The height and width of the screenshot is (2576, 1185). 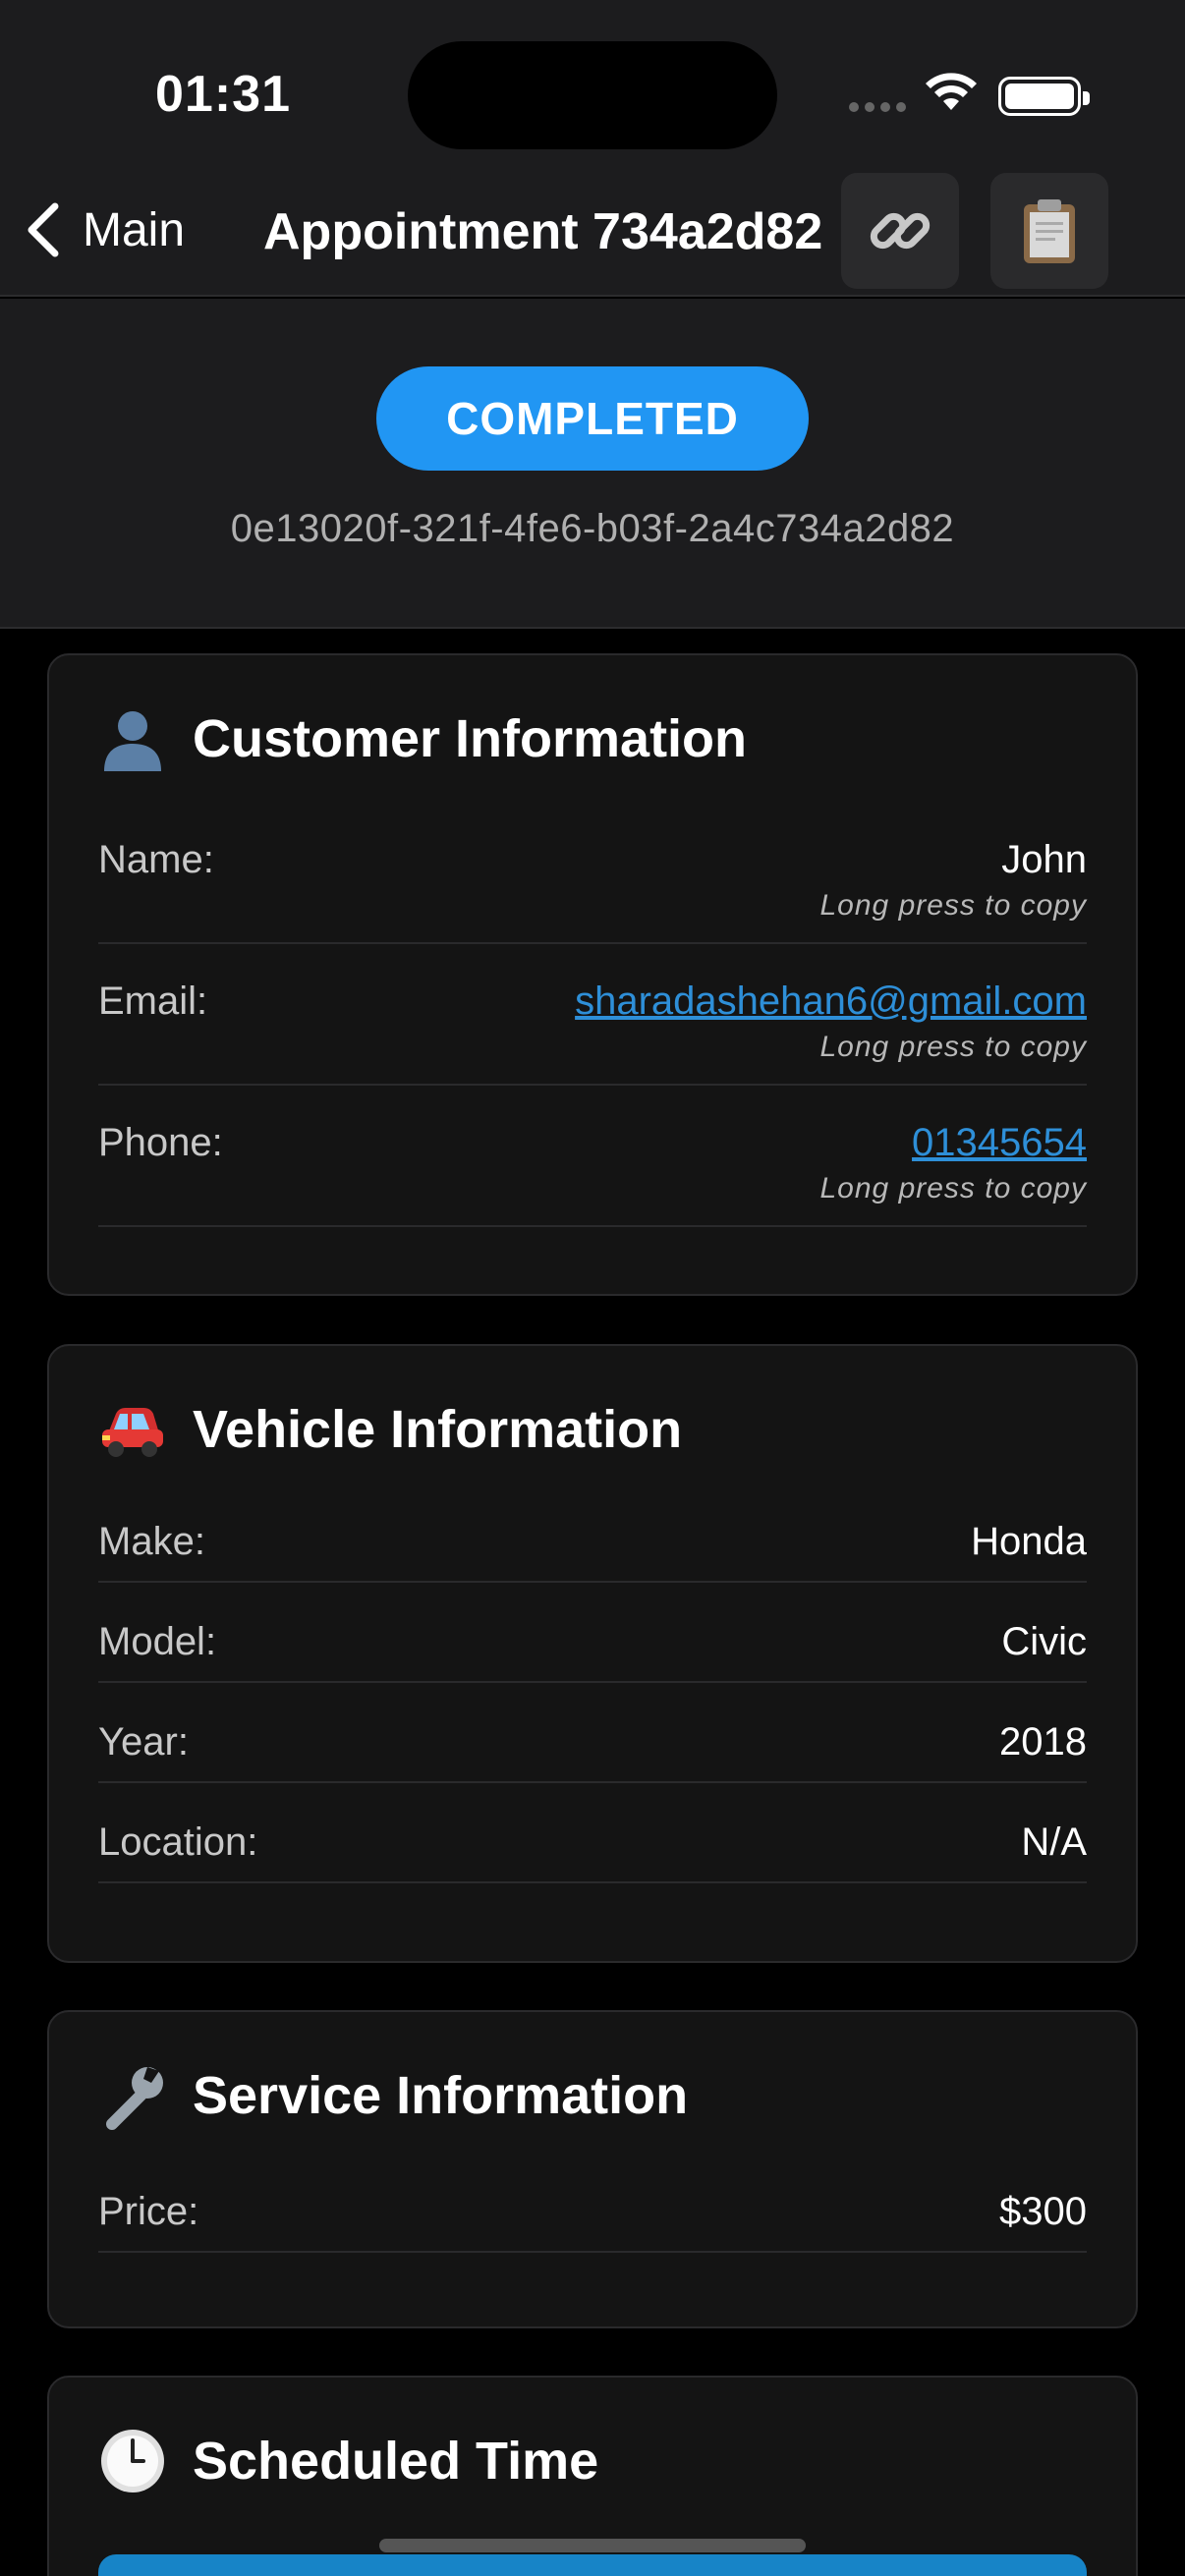 I want to click on row-label: Make:, so click(x=152, y=1541).